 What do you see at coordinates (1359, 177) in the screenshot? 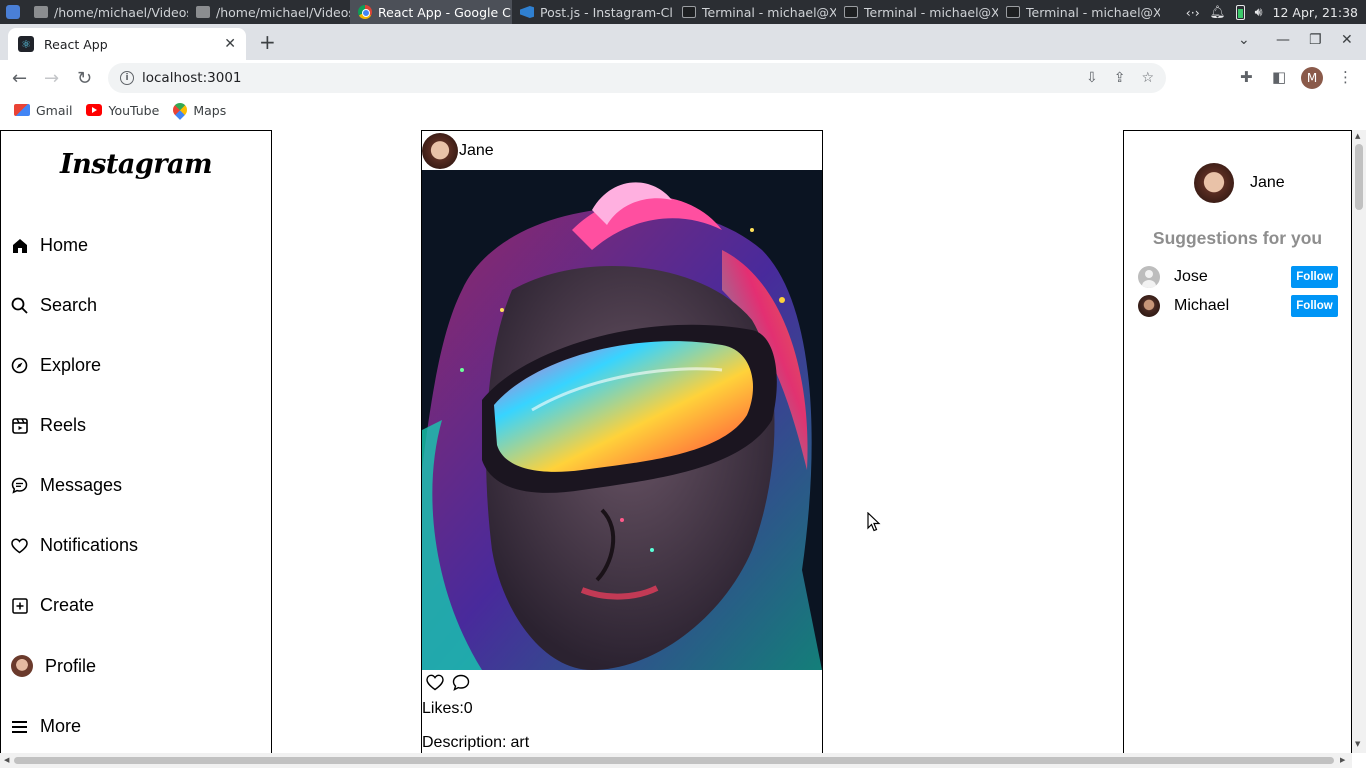
I see `vertical-scroll-thumb` at bounding box center [1359, 177].